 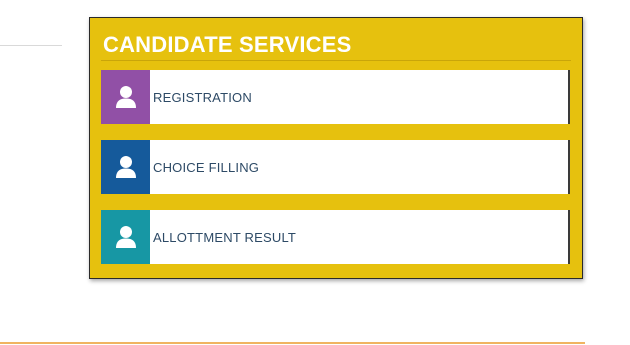 I want to click on choice-filling-label: CHOICE FILLING, so click(x=206, y=167).